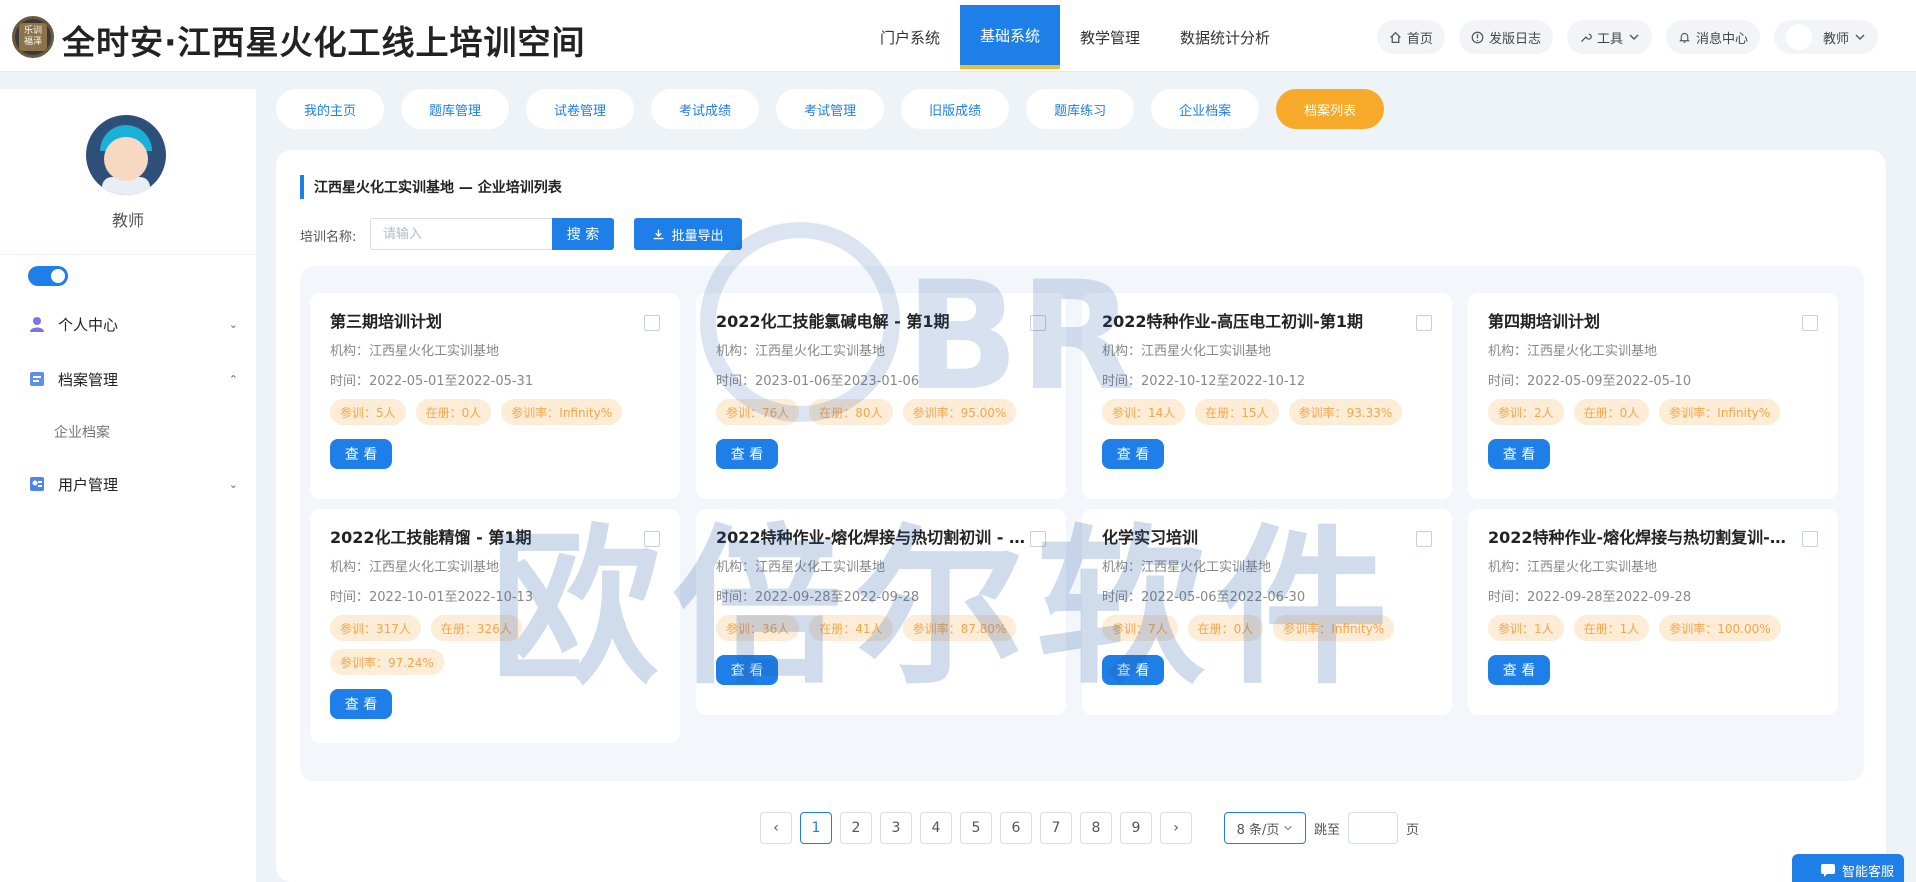  What do you see at coordinates (1798, 37) in the screenshot?
I see `avatar` at bounding box center [1798, 37].